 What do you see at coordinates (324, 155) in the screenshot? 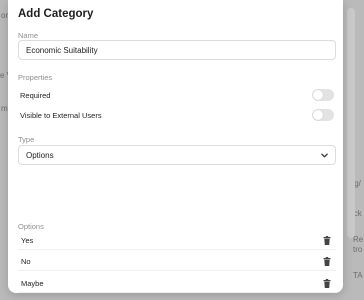
I see `chevron-down-icon` at bounding box center [324, 155].